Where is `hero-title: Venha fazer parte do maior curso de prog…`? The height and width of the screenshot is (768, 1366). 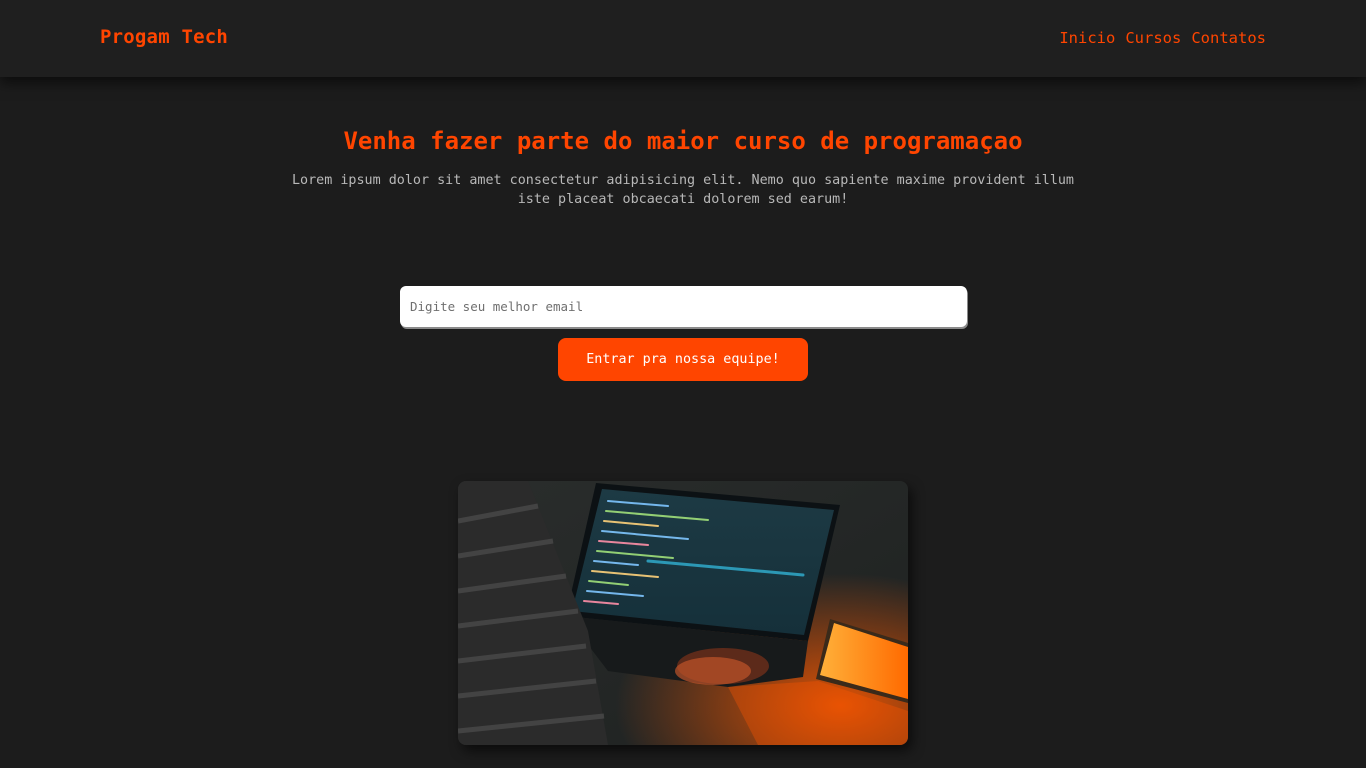 hero-title: Venha fazer parte do maior curso de prog… is located at coordinates (683, 141).